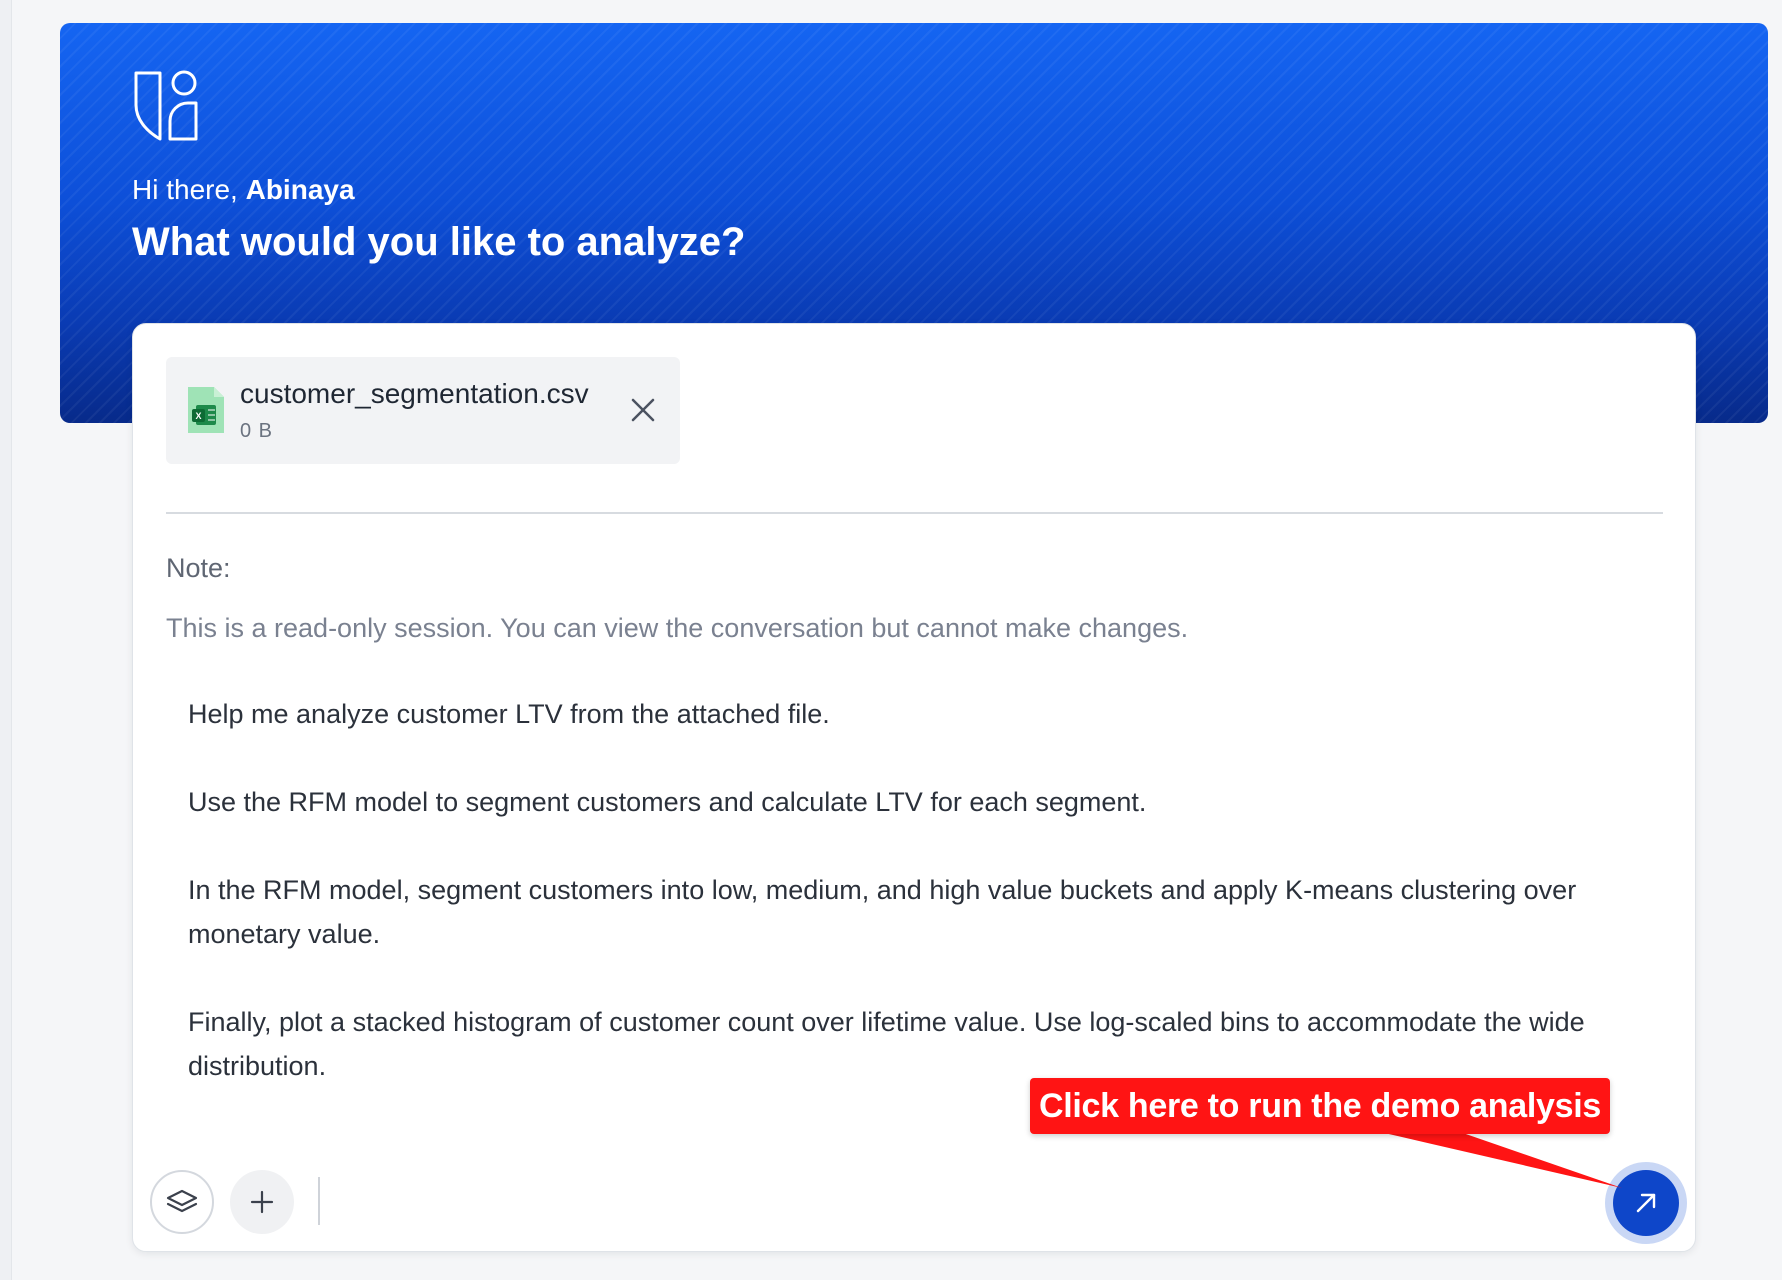  I want to click on user-name: Abinaya, so click(300, 189).